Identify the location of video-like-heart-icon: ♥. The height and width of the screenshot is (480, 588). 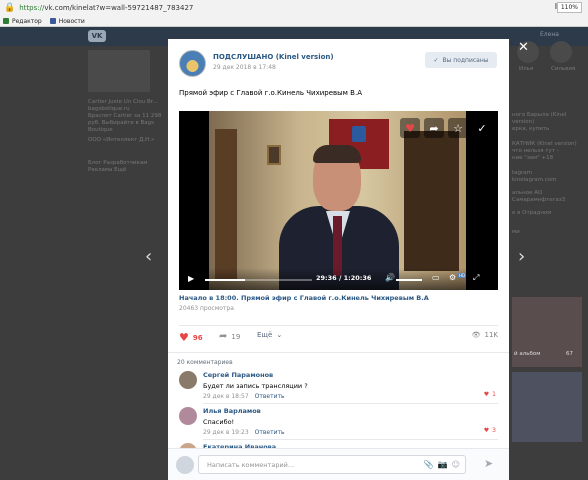
(410, 128).